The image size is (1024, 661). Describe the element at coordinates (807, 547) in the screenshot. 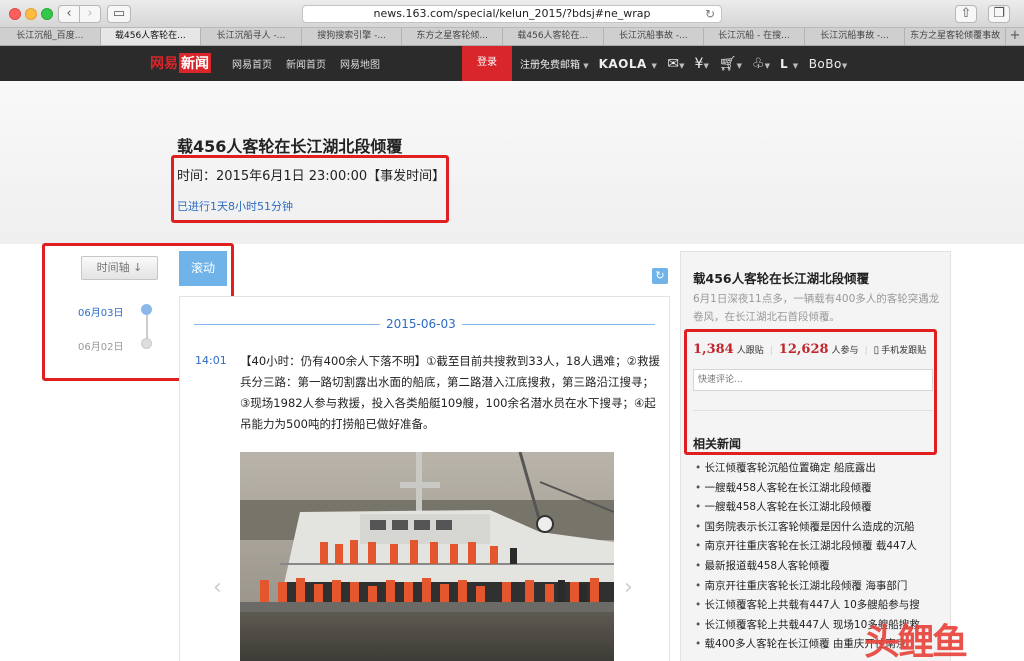

I see `related-news-item: 南京开往重庆客轮在长江湖北段倾覆 载447人` at that location.